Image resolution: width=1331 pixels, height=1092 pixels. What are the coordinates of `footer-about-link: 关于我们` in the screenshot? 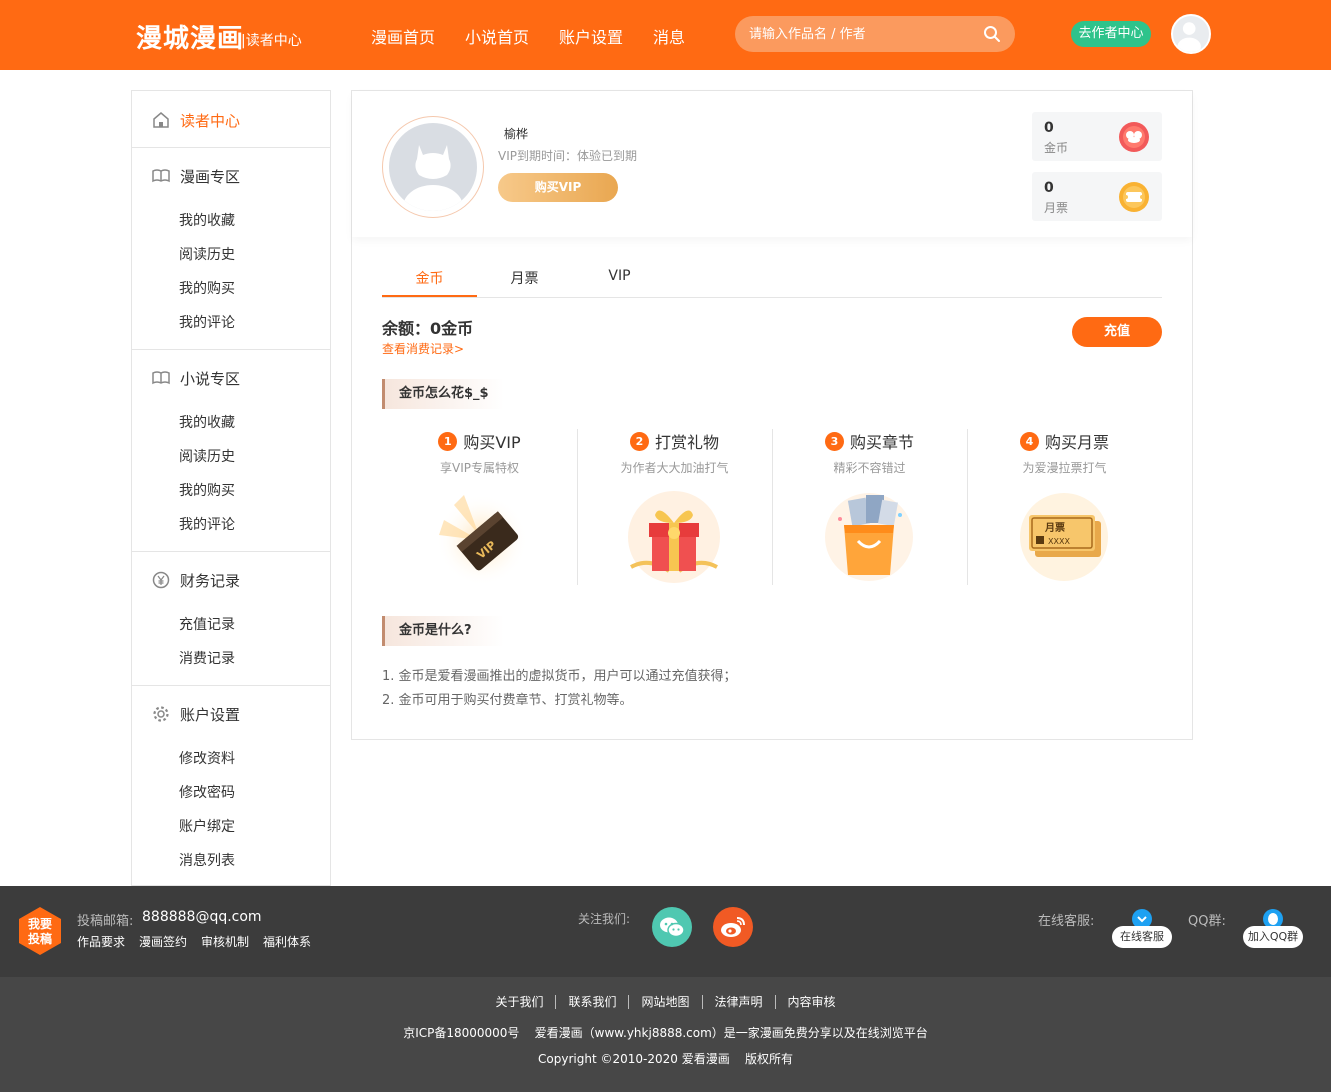 It's located at (520, 1002).